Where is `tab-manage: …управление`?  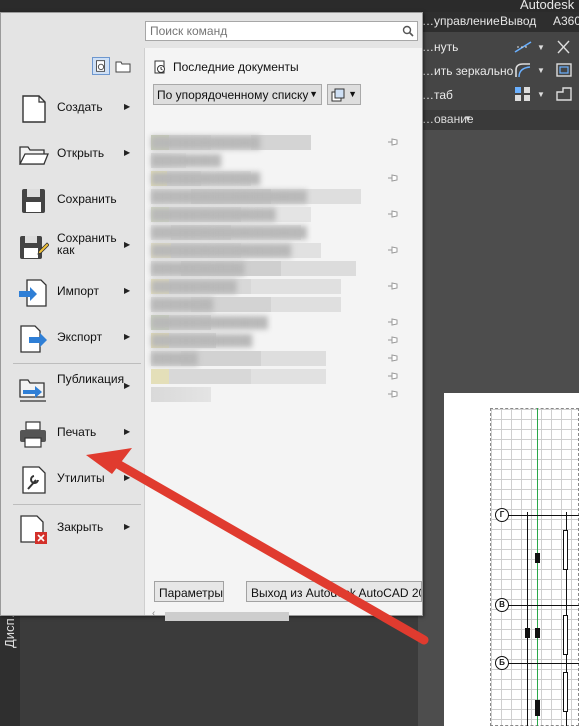 tab-manage: …управление is located at coordinates (461, 21).